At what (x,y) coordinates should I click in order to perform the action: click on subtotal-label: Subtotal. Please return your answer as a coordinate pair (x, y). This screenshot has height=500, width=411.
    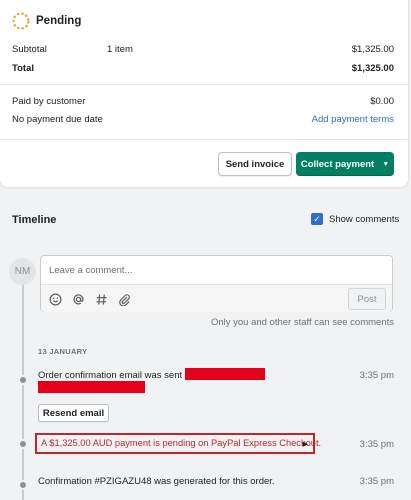
    Looking at the image, I should click on (29, 49).